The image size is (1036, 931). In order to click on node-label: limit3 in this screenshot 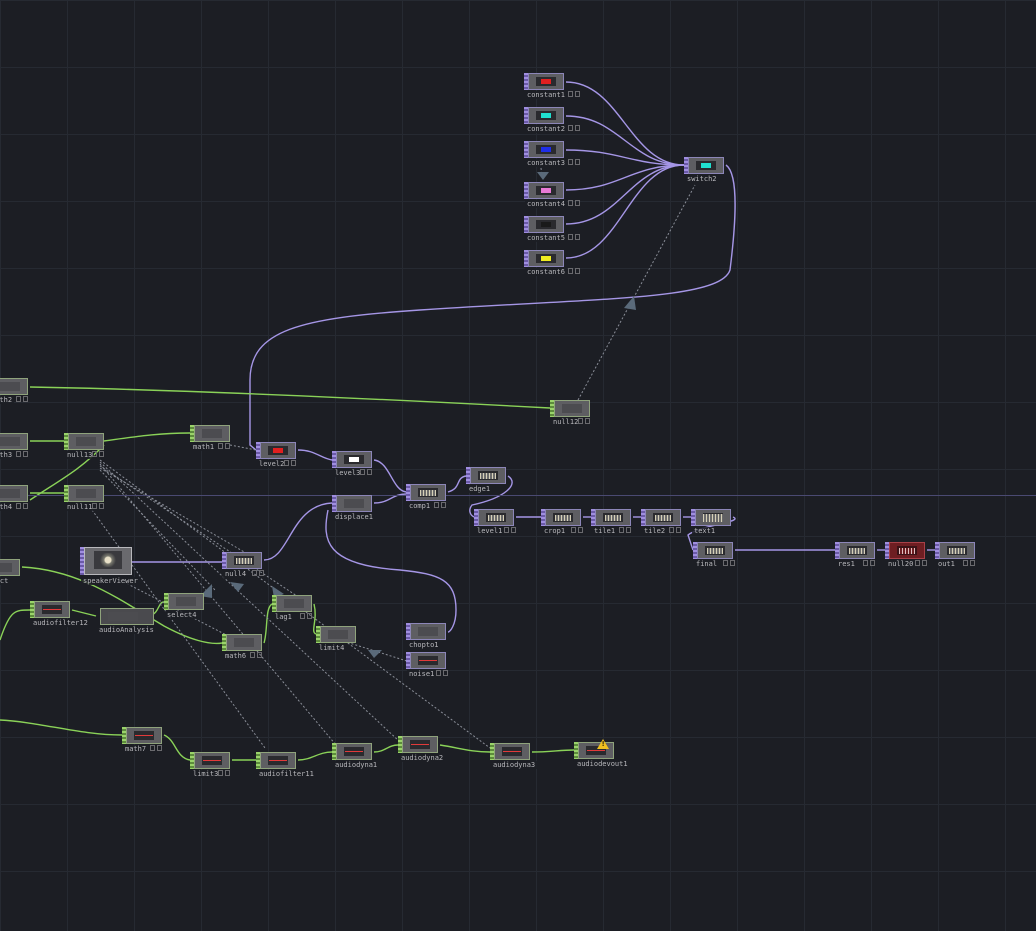, I will do `click(206, 774)`.